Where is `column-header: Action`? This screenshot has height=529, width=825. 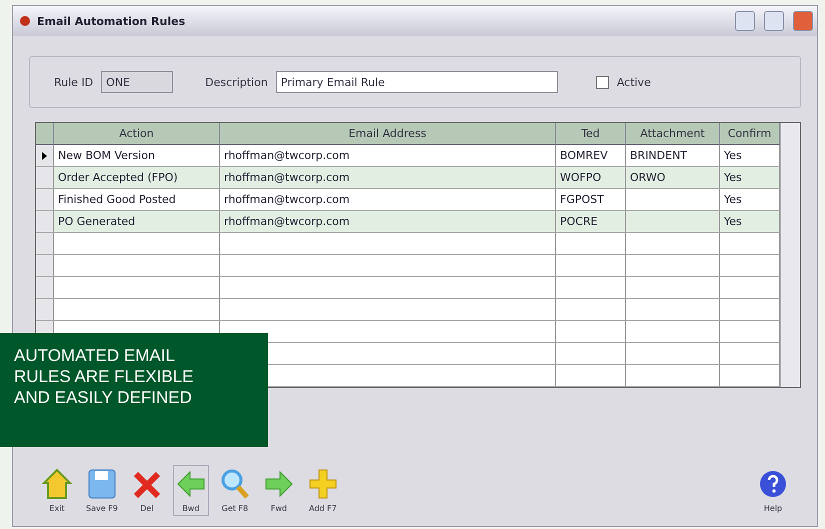
column-header: Action is located at coordinates (137, 134).